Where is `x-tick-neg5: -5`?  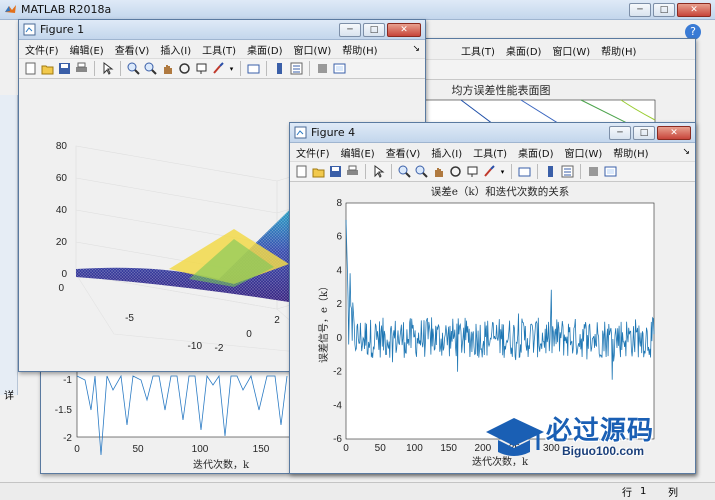
x-tick-neg5: -5 is located at coordinates (129, 318).